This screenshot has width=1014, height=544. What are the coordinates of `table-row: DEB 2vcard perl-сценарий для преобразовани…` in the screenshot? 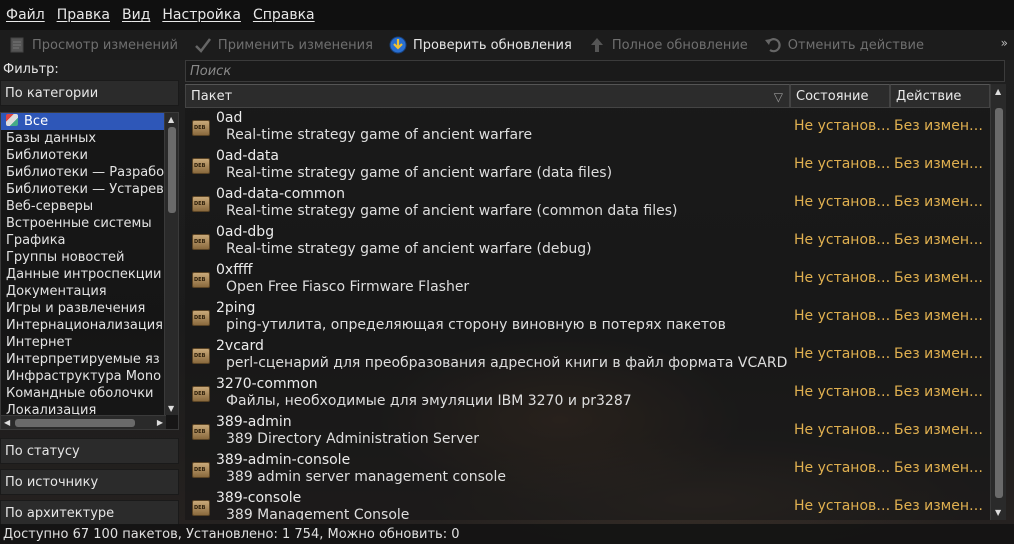 It's located at (587, 355).